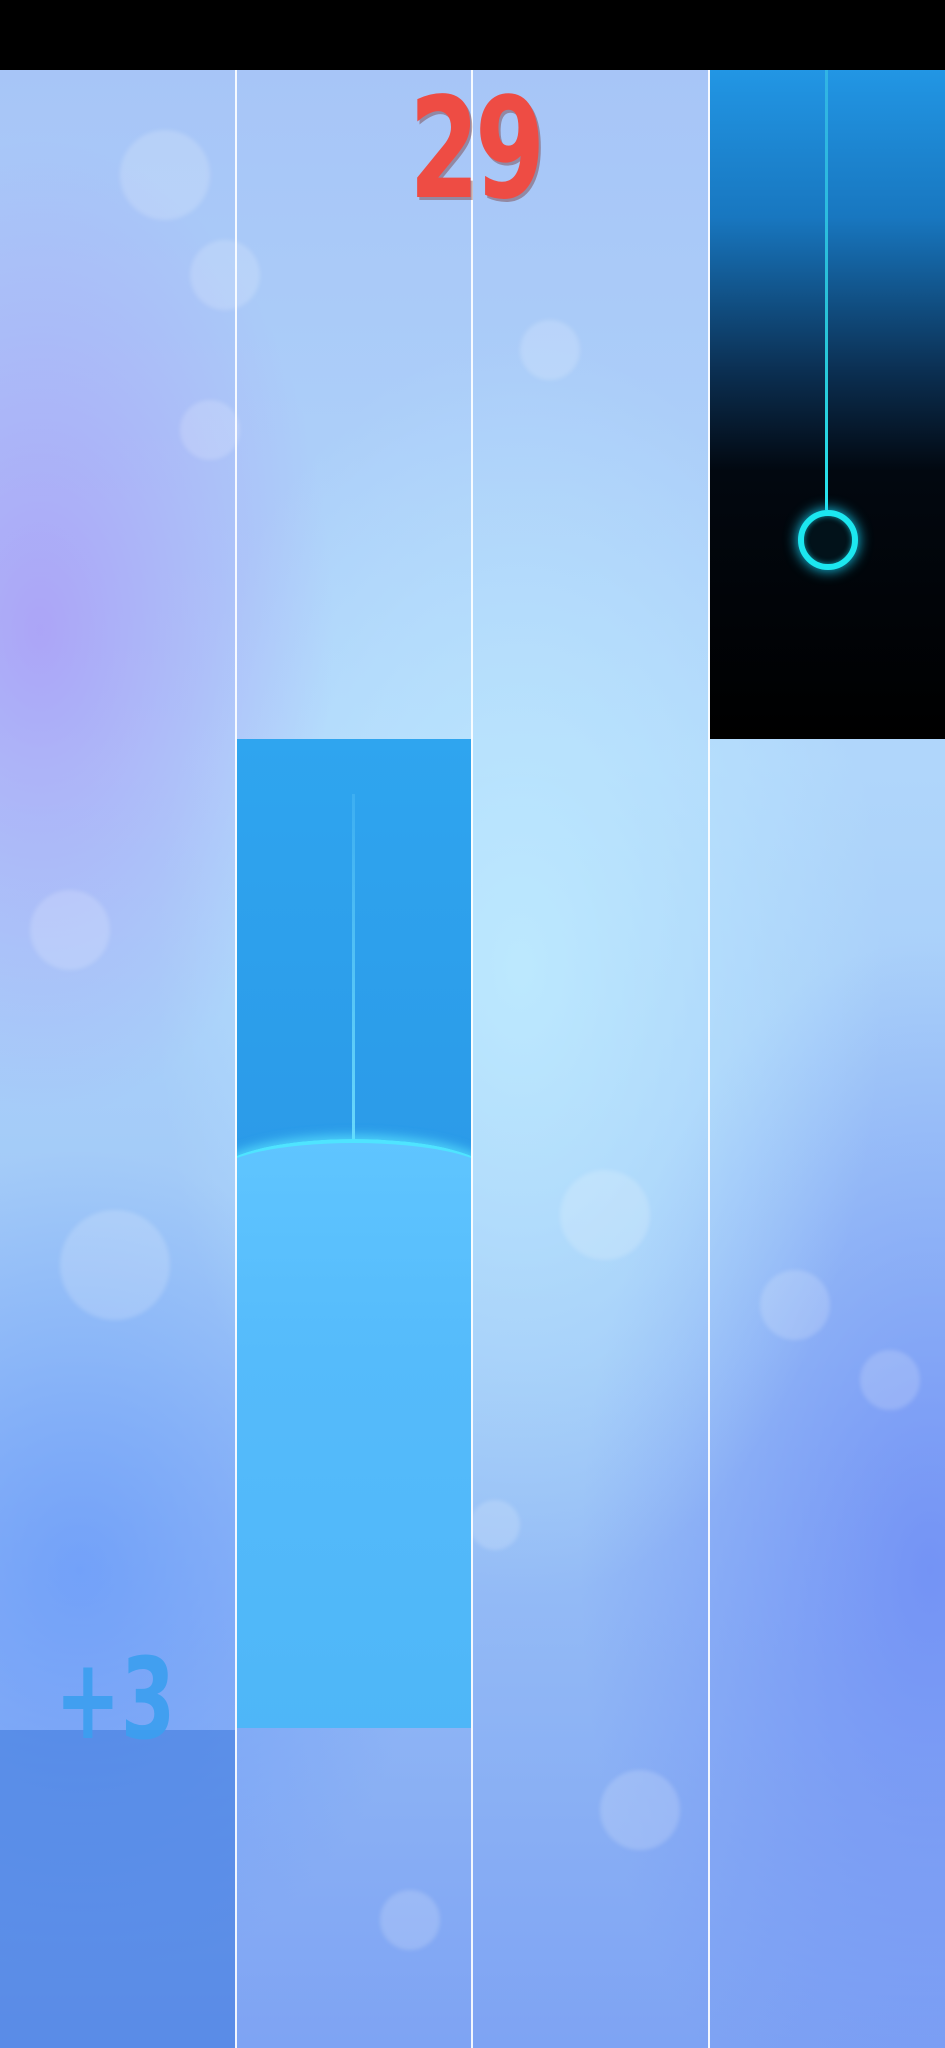 The height and width of the screenshot is (2048, 945). Describe the element at coordinates (828, 540) in the screenshot. I see `circle-ring-icon` at that location.